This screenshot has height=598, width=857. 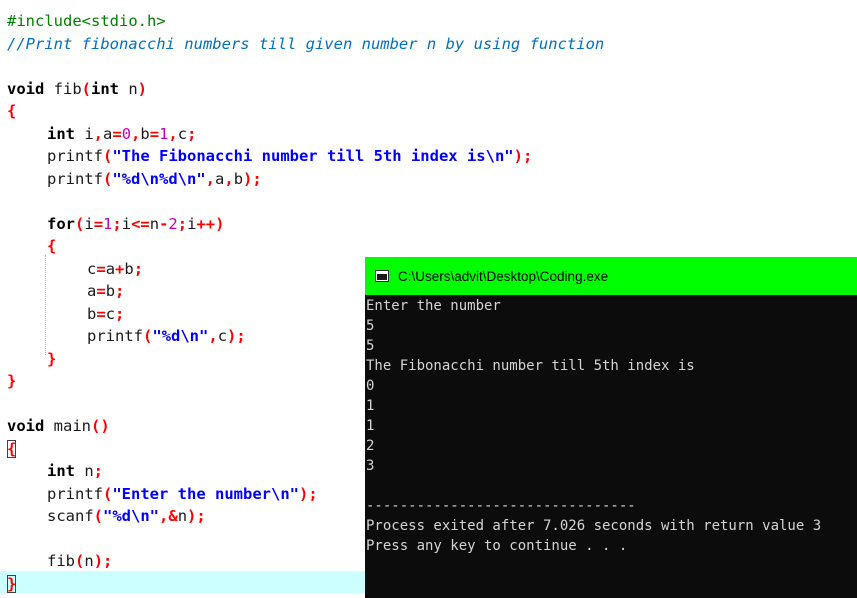 What do you see at coordinates (65, 314) in the screenshot?
I see `code-line: b=c;` at bounding box center [65, 314].